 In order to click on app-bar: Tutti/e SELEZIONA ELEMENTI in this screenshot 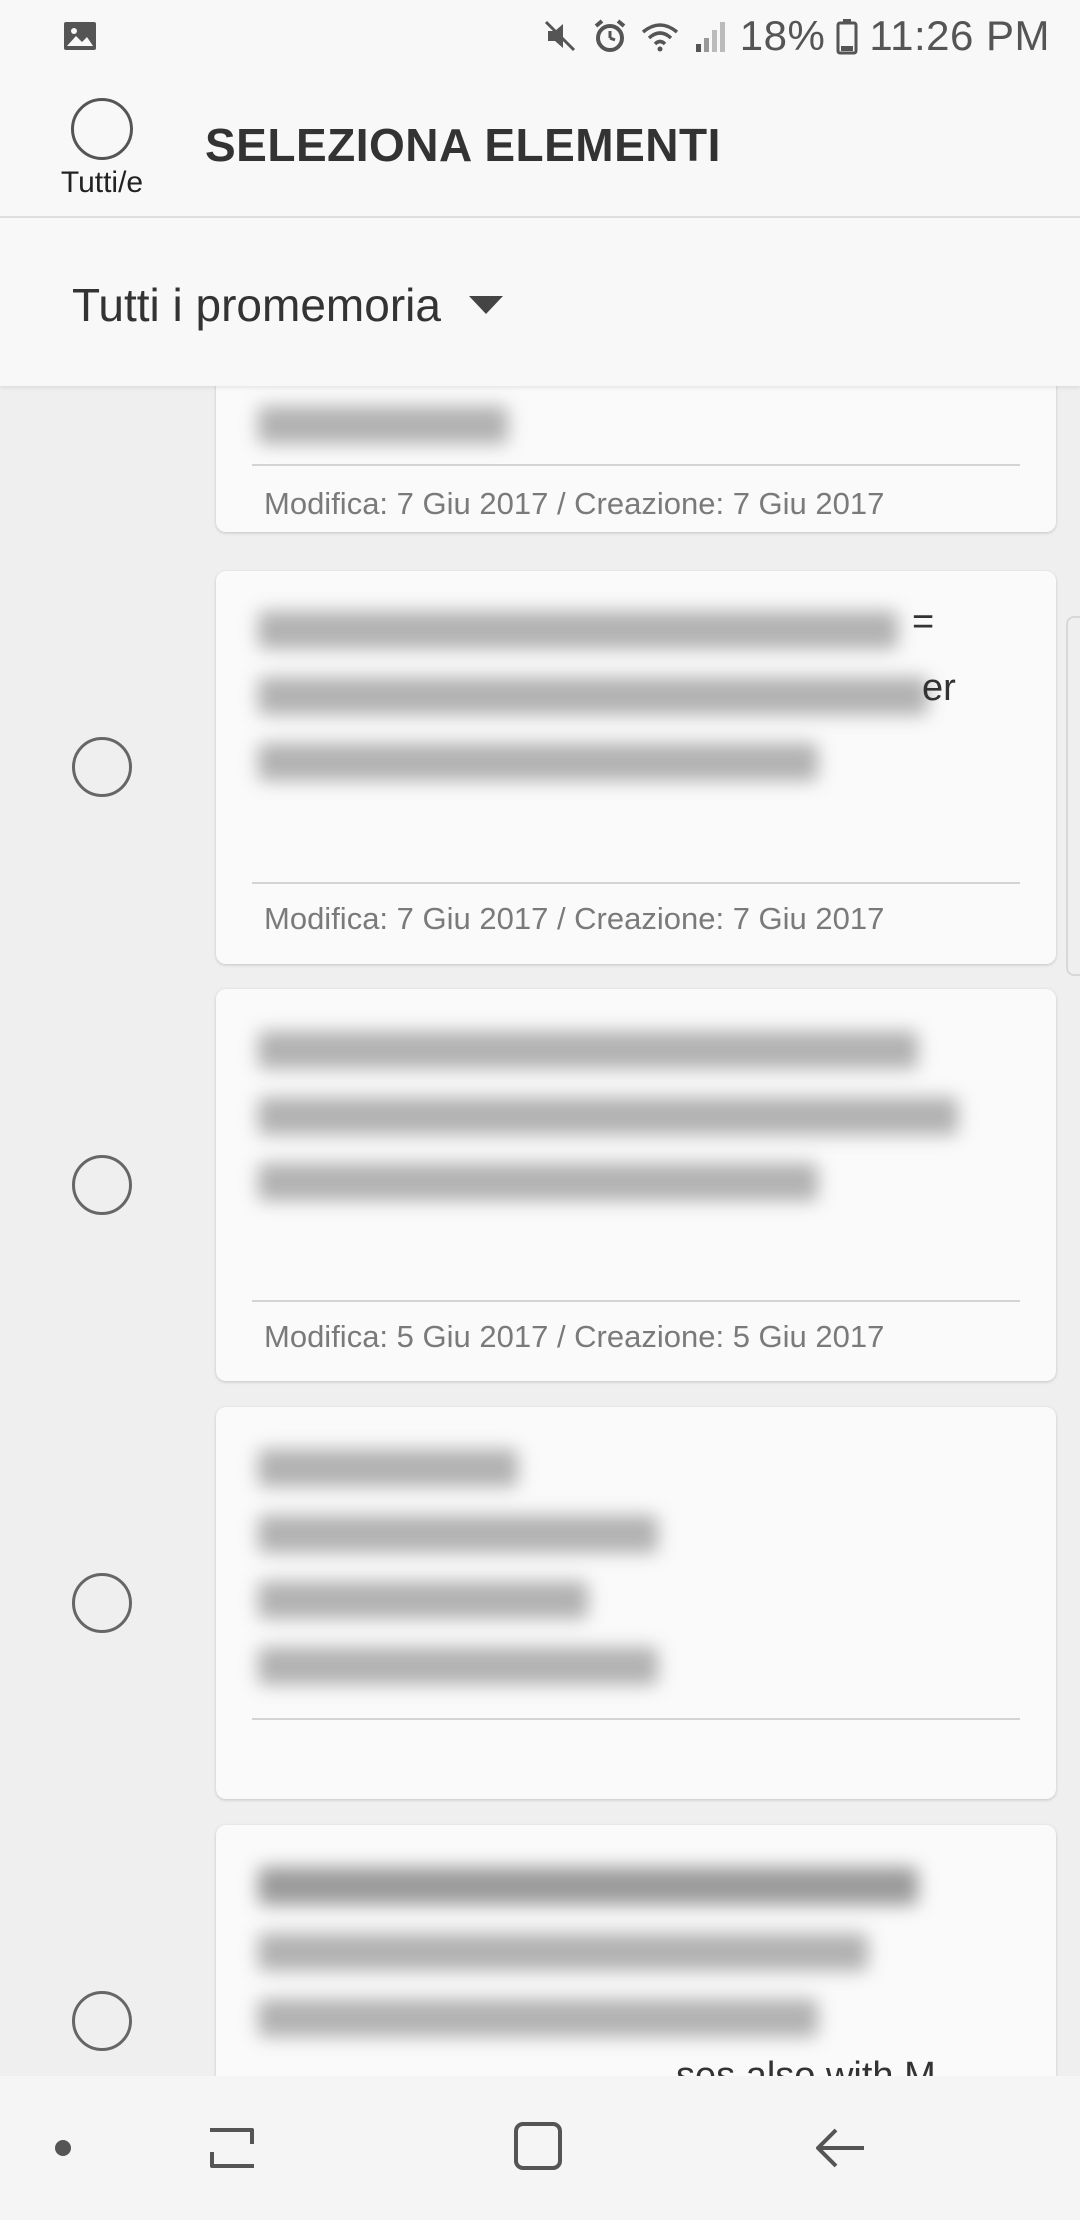, I will do `click(540, 145)`.